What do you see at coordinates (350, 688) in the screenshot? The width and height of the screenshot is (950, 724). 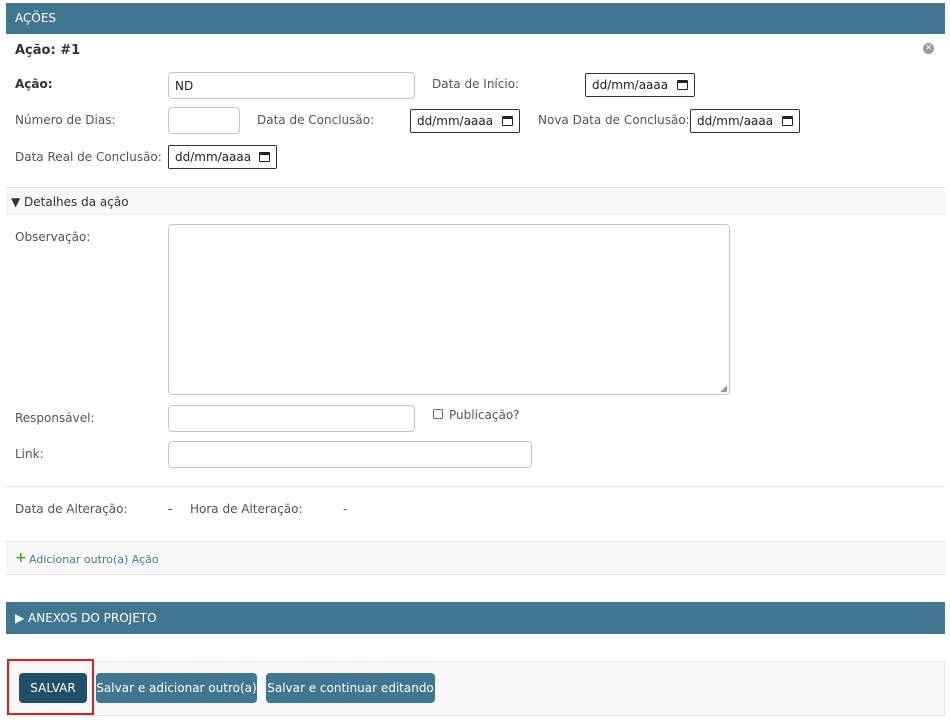 I see `save-continue-button: Salvar e continuar editando` at bounding box center [350, 688].